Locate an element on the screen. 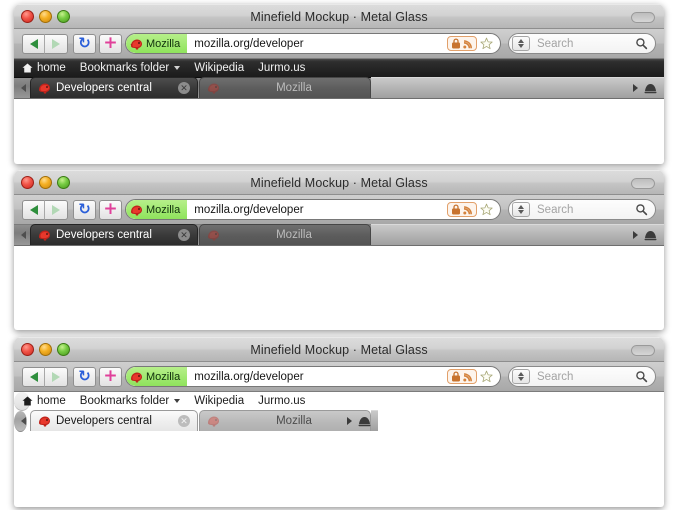  navigation-toolbar: ↻ + Mozilla mozilla.org/developer Search is located at coordinates (339, 377).